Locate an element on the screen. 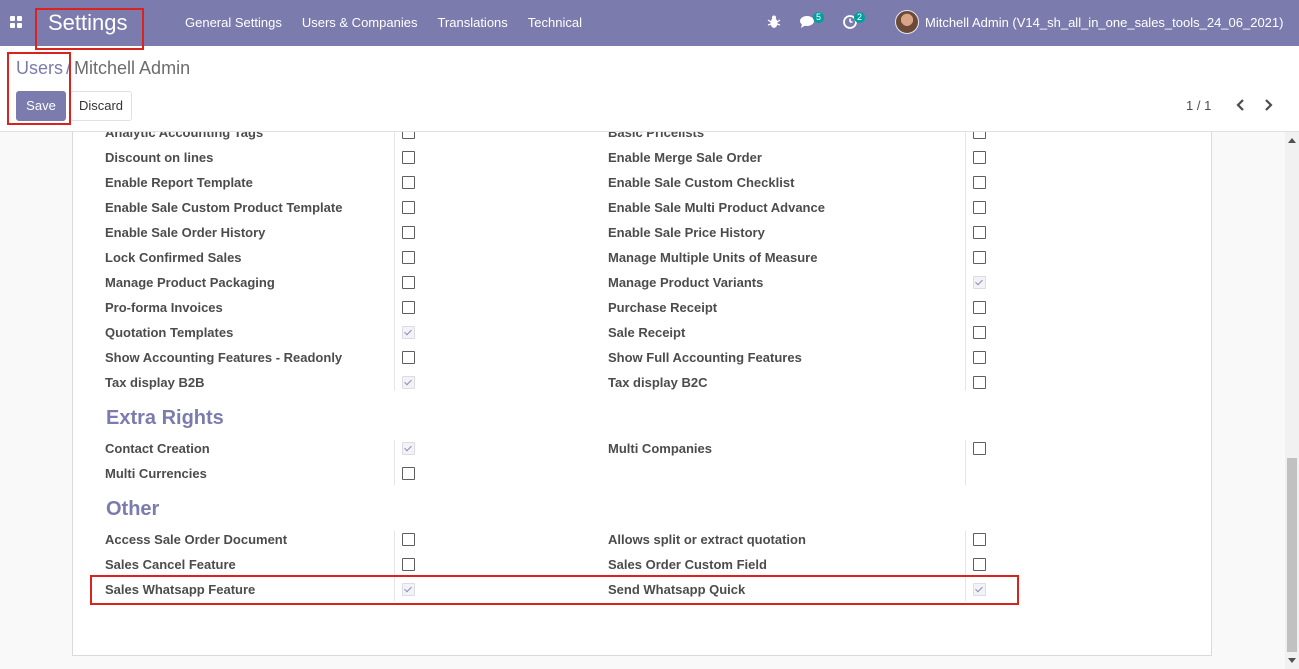 The image size is (1299, 669). right-label-discount-on-lines: Discount on lines is located at coordinates (159, 157).